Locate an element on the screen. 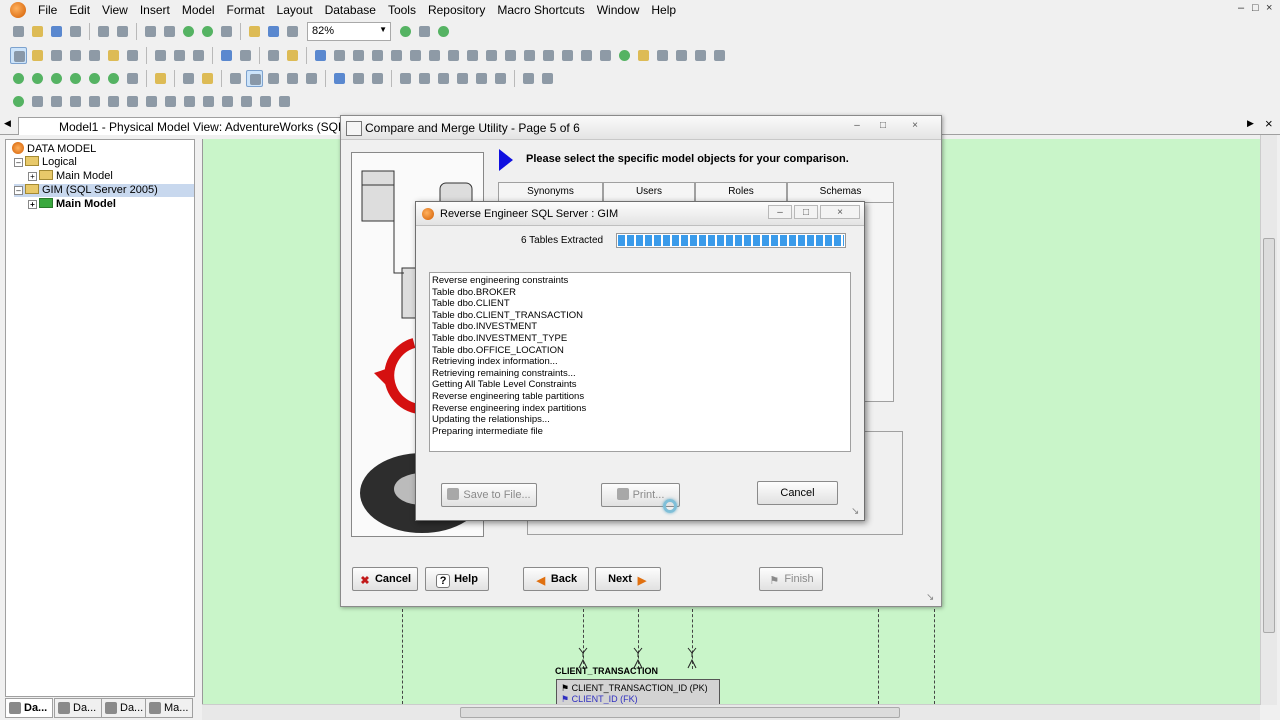 The height and width of the screenshot is (720, 1280). settings-icon is located at coordinates (292, 31).